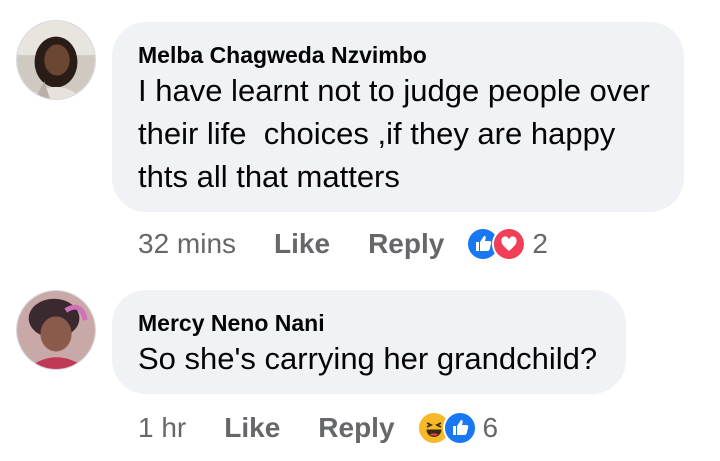  What do you see at coordinates (269, 176) in the screenshot?
I see `comment-text-line: thts all that matters` at bounding box center [269, 176].